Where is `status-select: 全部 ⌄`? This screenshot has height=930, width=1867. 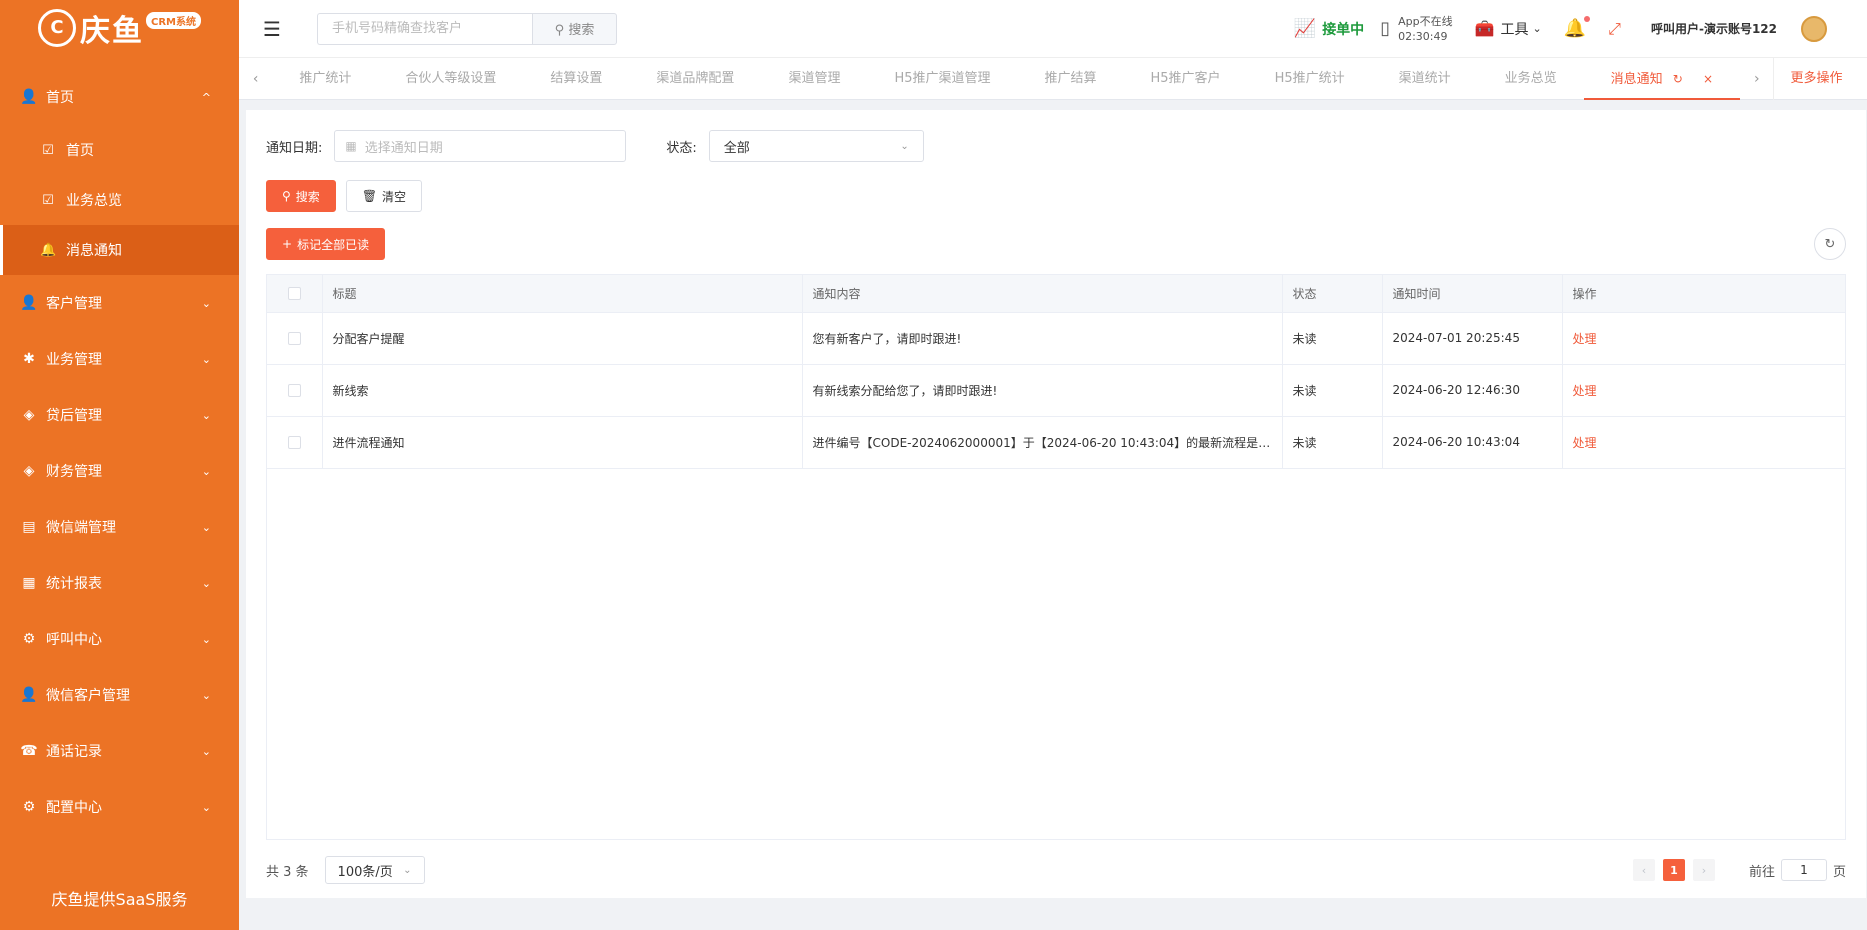
status-select: 全部 ⌄ is located at coordinates (816, 146).